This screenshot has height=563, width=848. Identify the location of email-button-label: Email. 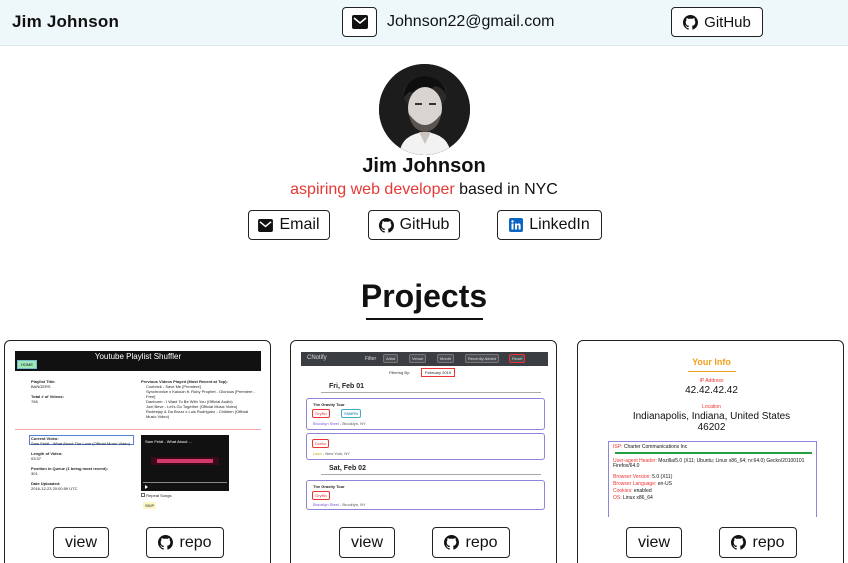
(299, 224).